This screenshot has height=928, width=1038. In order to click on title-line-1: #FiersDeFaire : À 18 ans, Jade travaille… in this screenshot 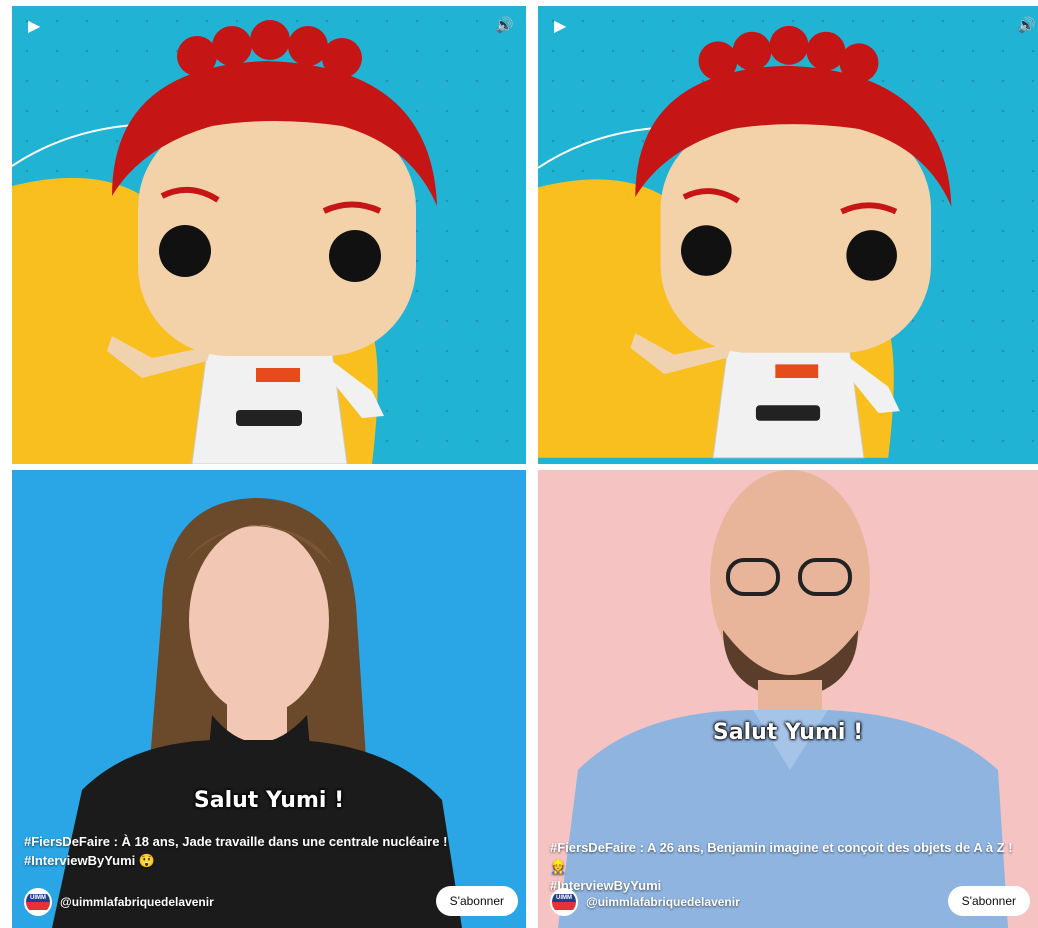, I will do `click(236, 841)`.